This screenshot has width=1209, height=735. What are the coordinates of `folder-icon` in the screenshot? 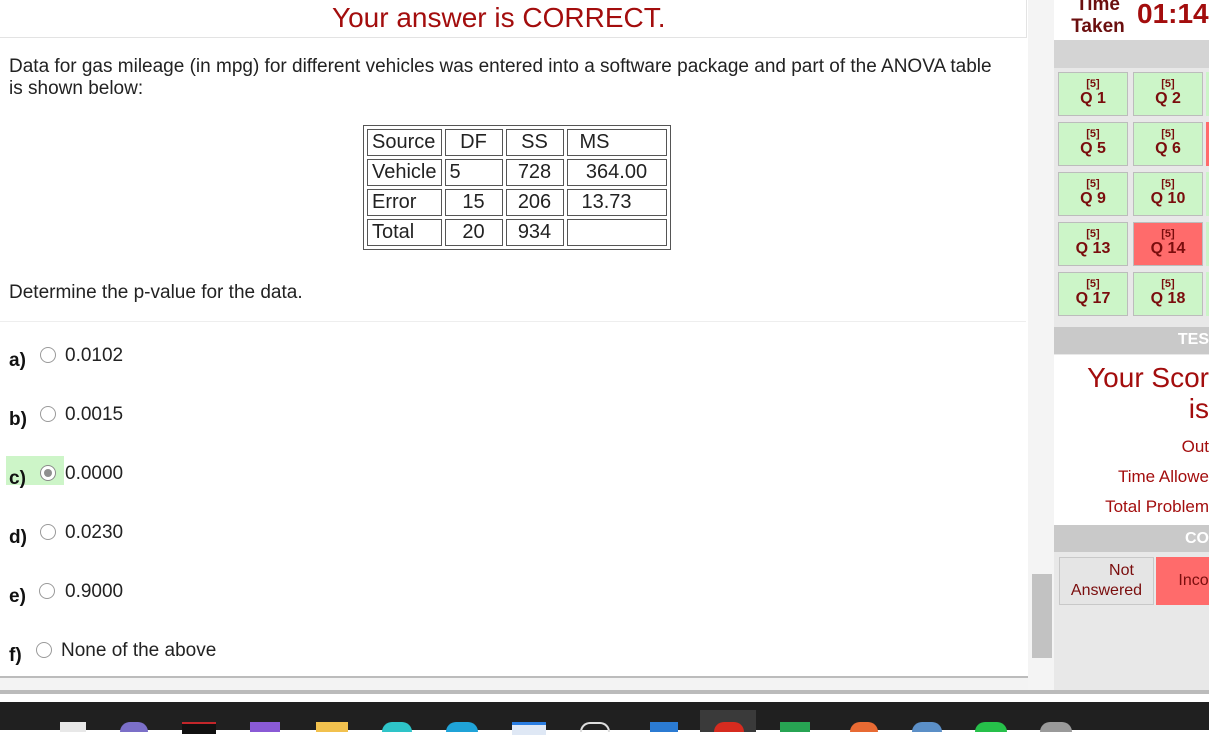 It's located at (332, 727).